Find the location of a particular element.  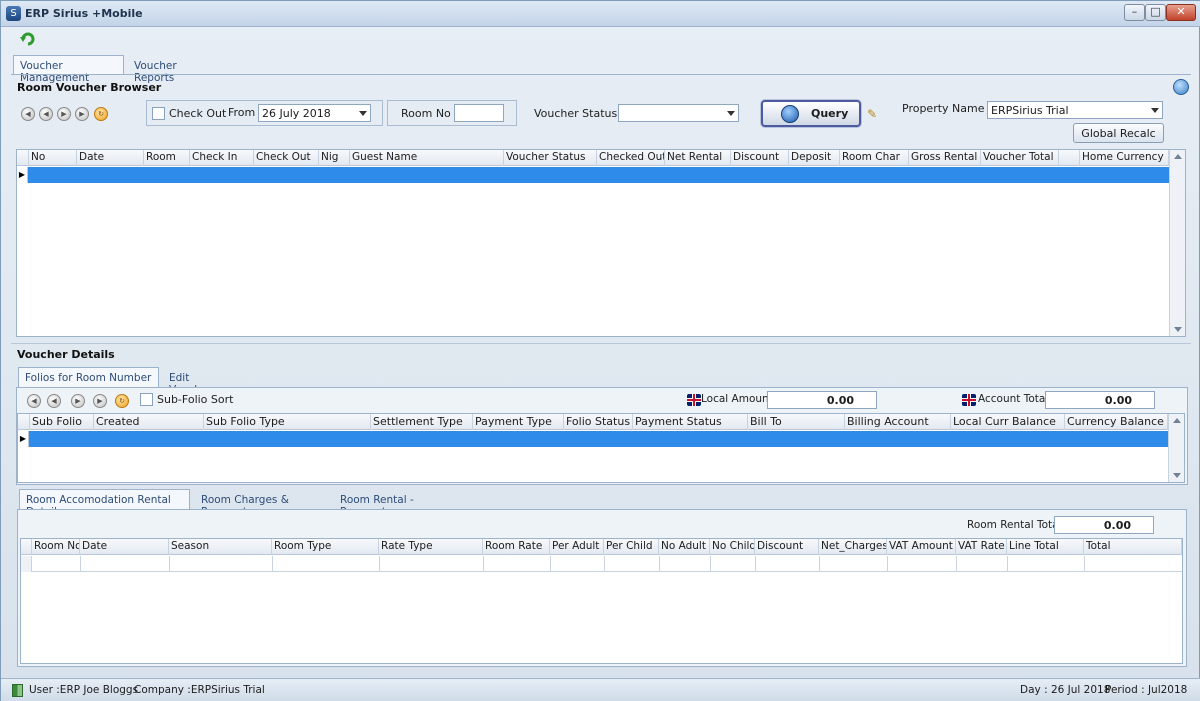

col-bill-to: Bill To is located at coordinates (796, 422).